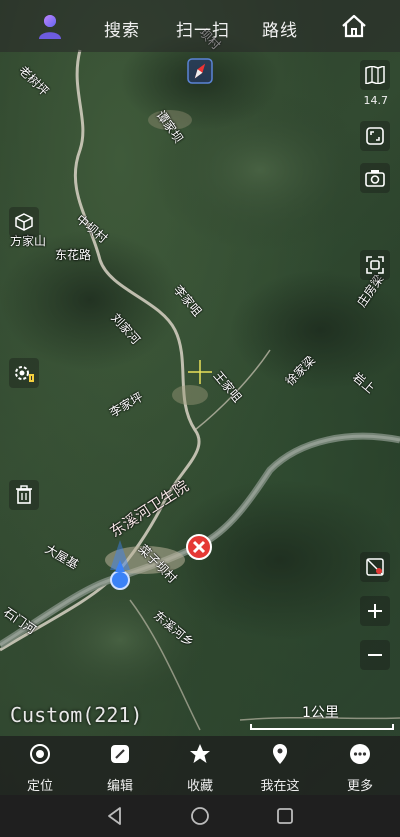 This screenshot has width=400, height=837. I want to click on plus-icon, so click(375, 611).